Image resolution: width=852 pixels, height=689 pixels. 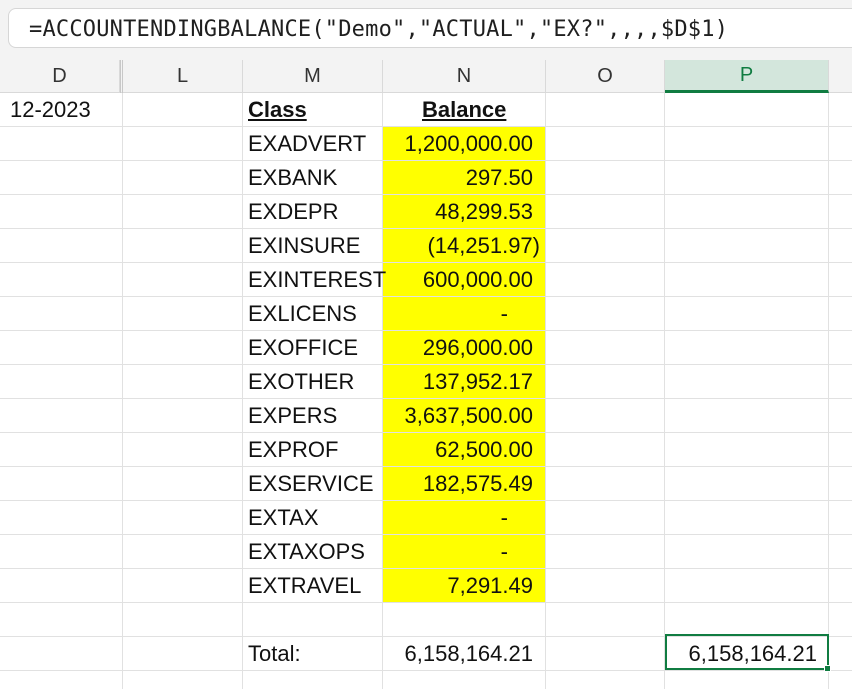 I want to click on balance-cell: 296,000.00, so click(x=457, y=348).